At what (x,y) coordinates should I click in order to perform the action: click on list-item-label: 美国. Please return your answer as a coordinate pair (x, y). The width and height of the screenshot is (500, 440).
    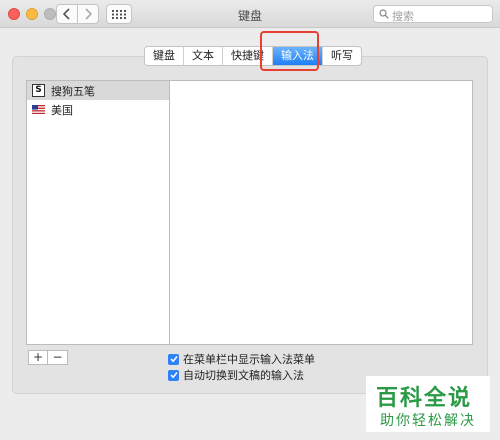
    Looking at the image, I should click on (62, 110).